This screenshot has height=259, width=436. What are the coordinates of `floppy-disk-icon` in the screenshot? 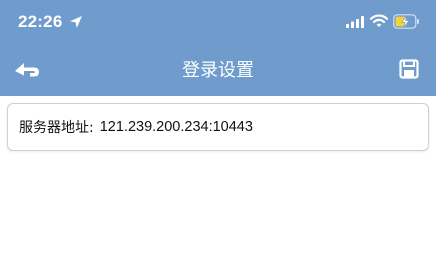 It's located at (409, 69).